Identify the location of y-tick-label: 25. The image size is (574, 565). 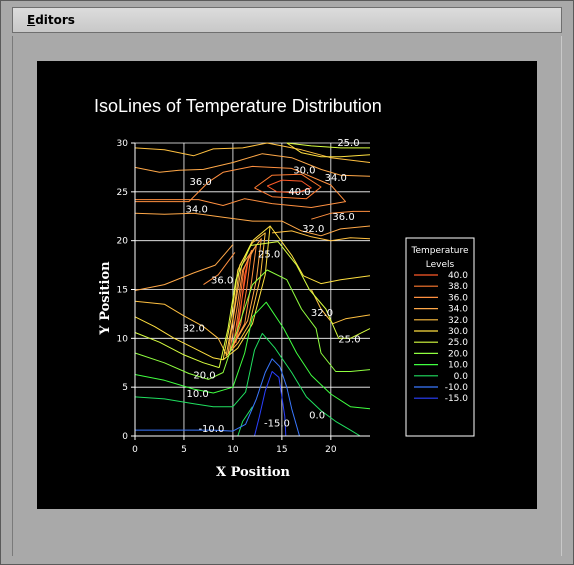
(122, 193).